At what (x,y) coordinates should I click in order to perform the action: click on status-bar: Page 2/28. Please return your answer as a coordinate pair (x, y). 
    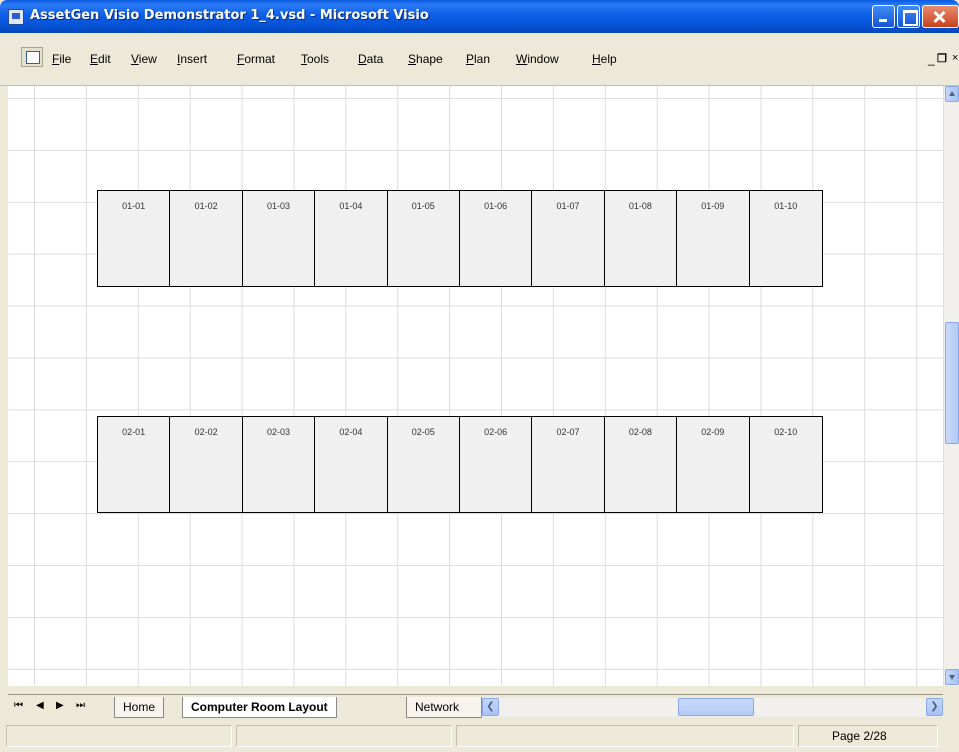
    Looking at the image, I should click on (479, 735).